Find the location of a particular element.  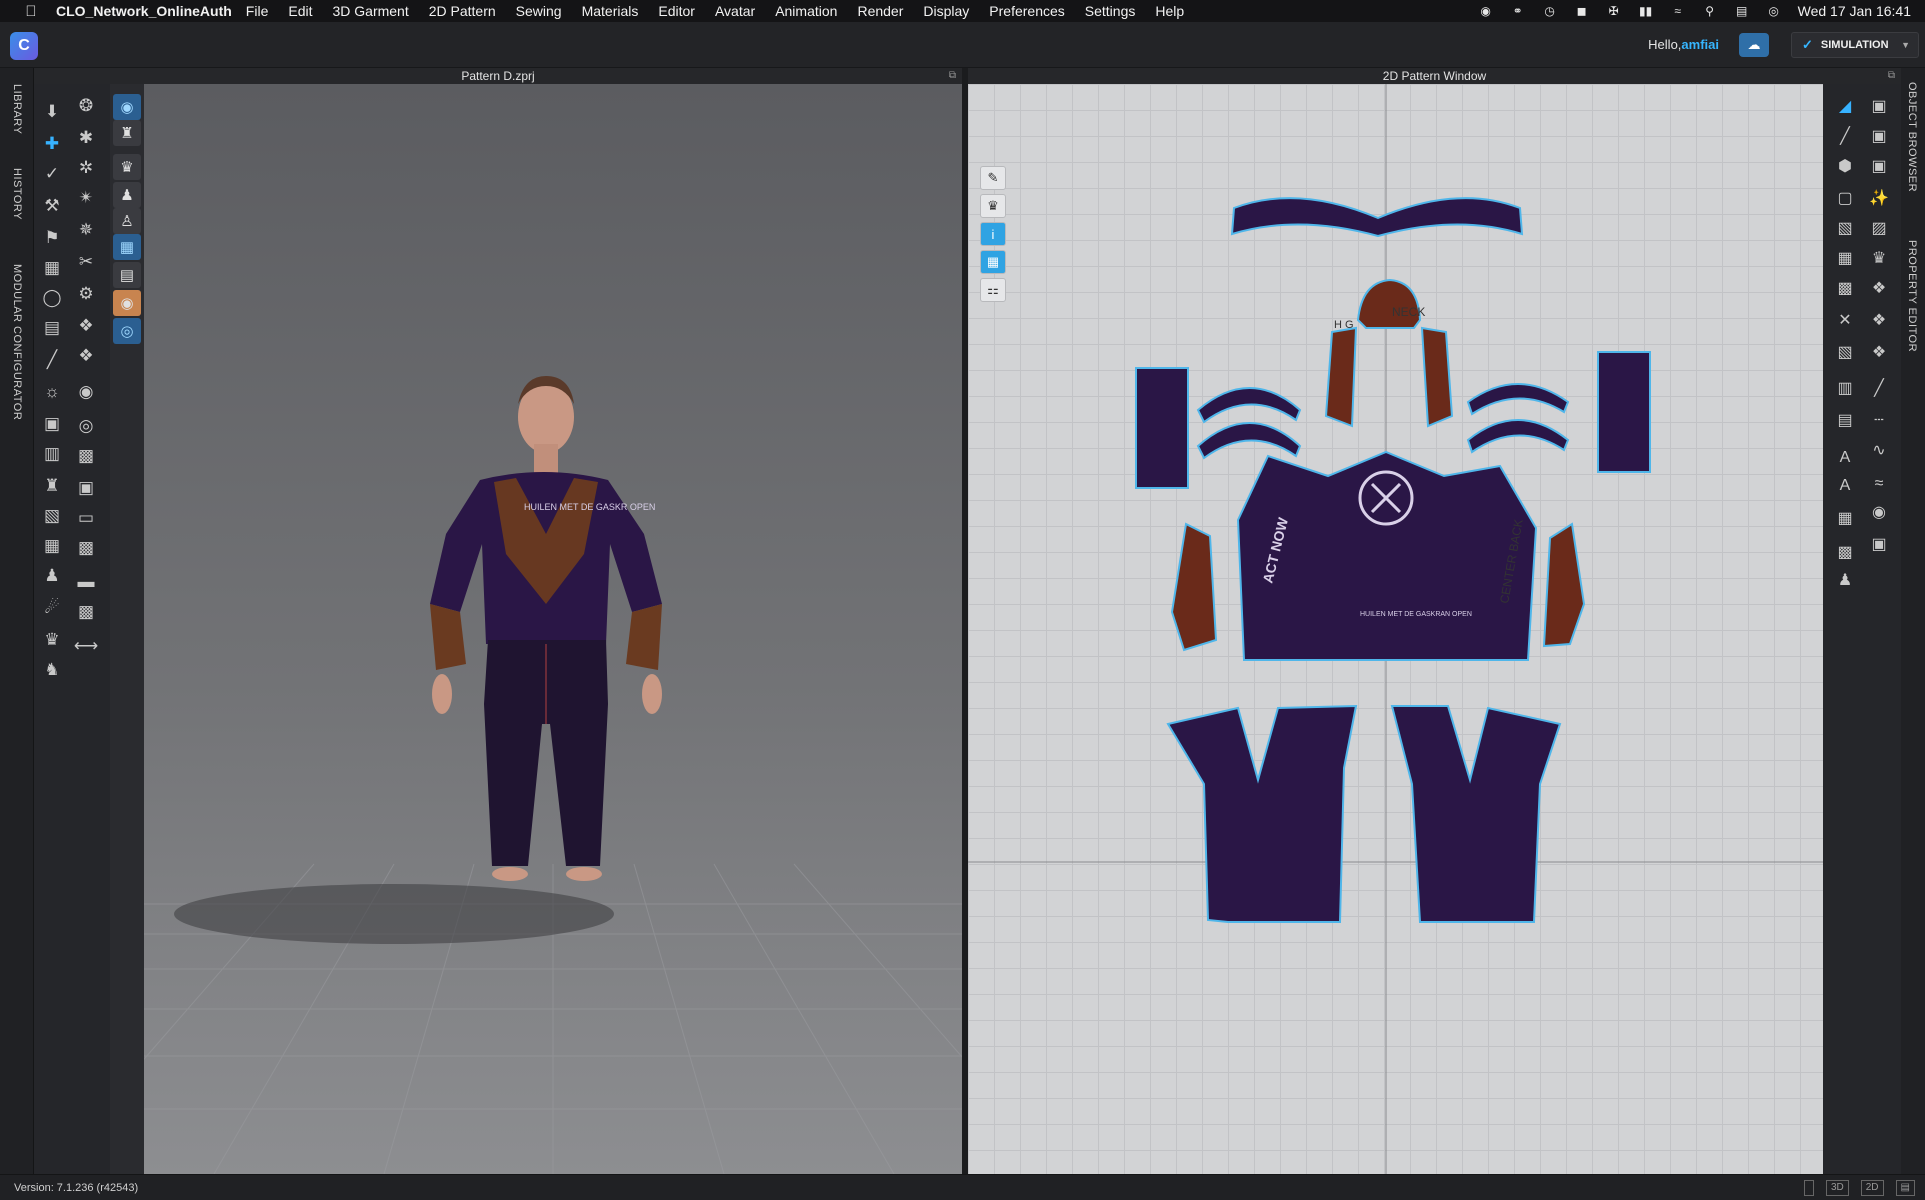

polygon-icon: ⬢ is located at coordinates (1845, 166).